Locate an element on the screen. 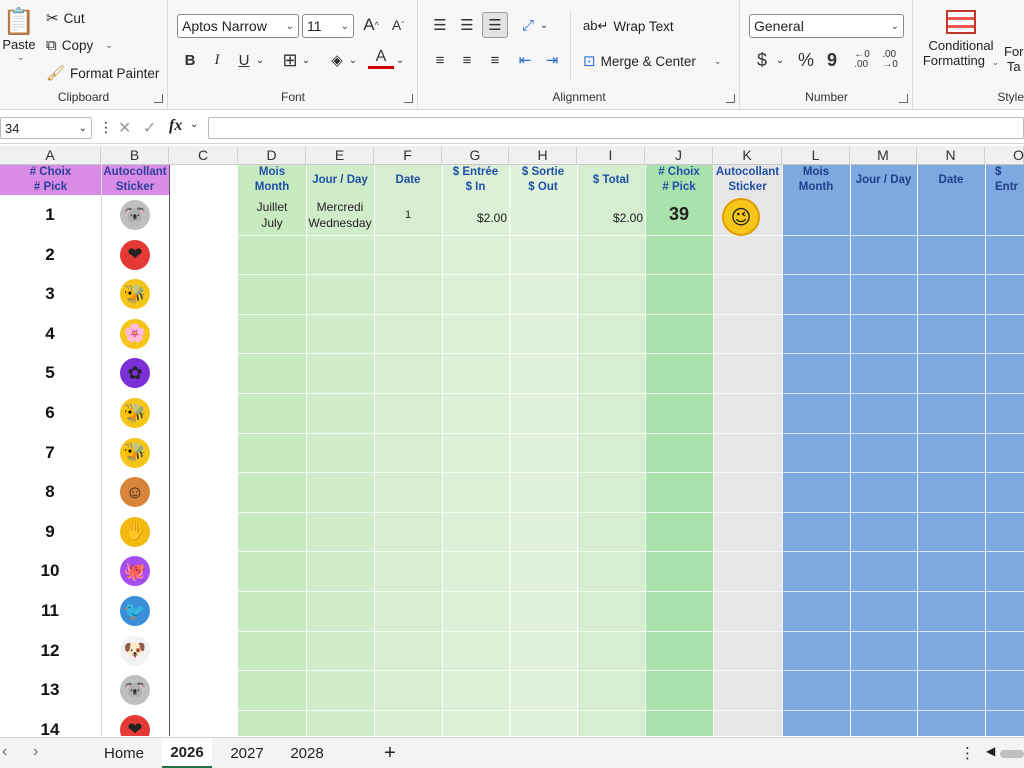 The image size is (1024, 768). bees-sticker-icon: 🐝 is located at coordinates (135, 452).